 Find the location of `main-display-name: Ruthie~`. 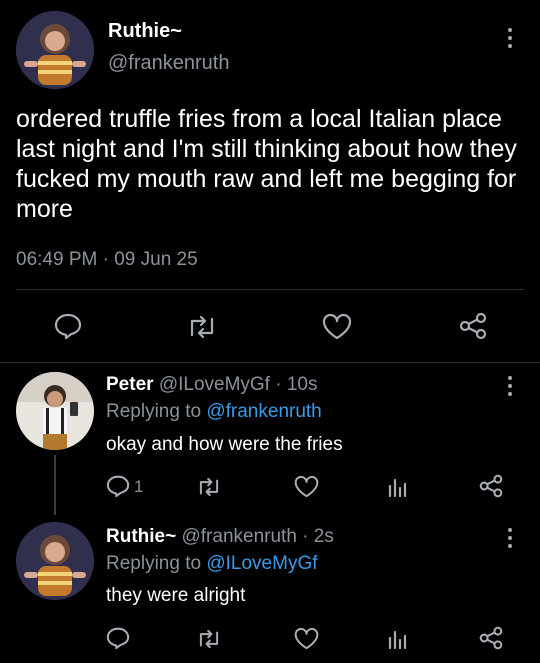

main-display-name: Ruthie~ is located at coordinates (145, 31).